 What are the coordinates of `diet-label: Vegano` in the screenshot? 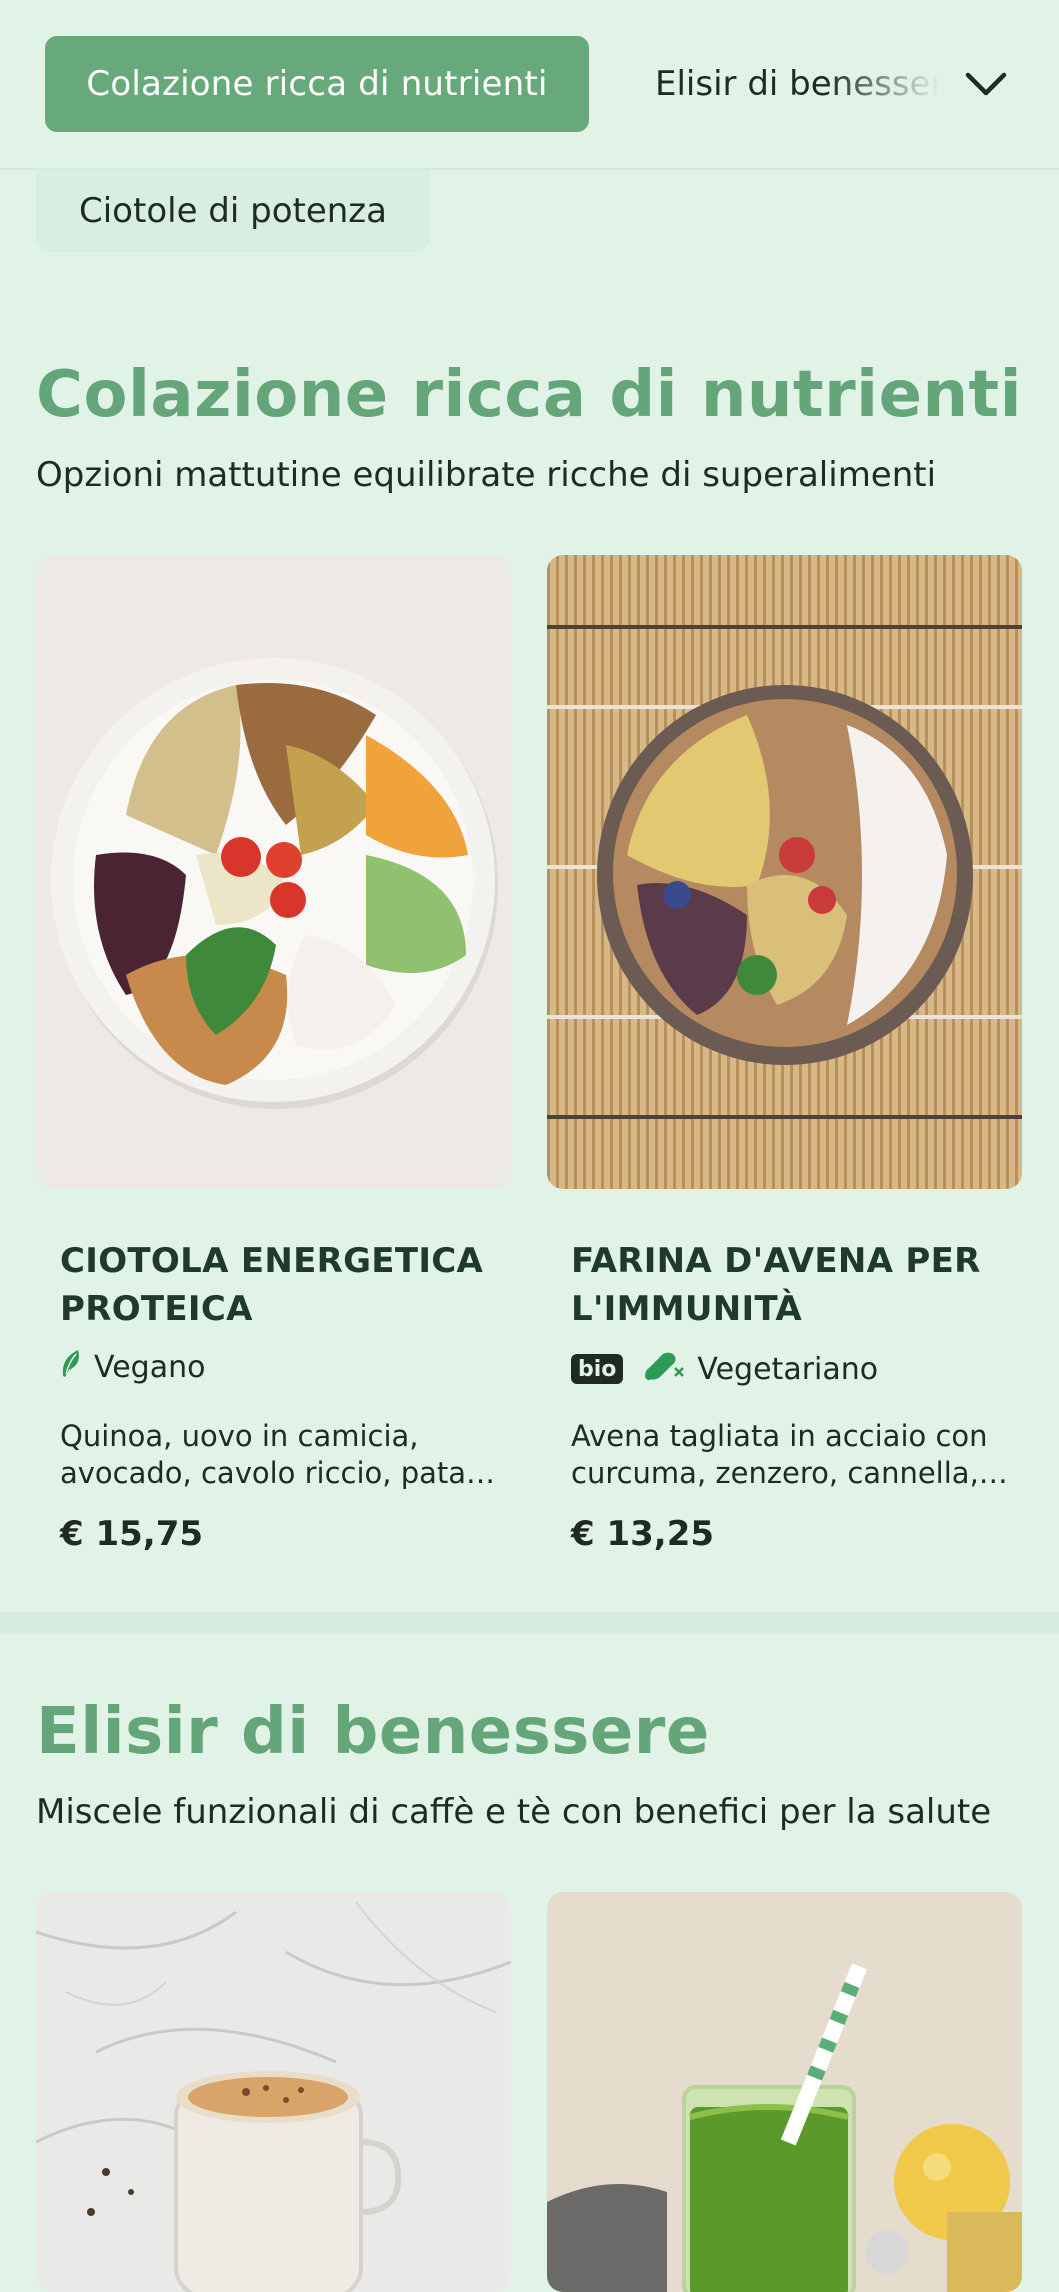 It's located at (150, 1367).